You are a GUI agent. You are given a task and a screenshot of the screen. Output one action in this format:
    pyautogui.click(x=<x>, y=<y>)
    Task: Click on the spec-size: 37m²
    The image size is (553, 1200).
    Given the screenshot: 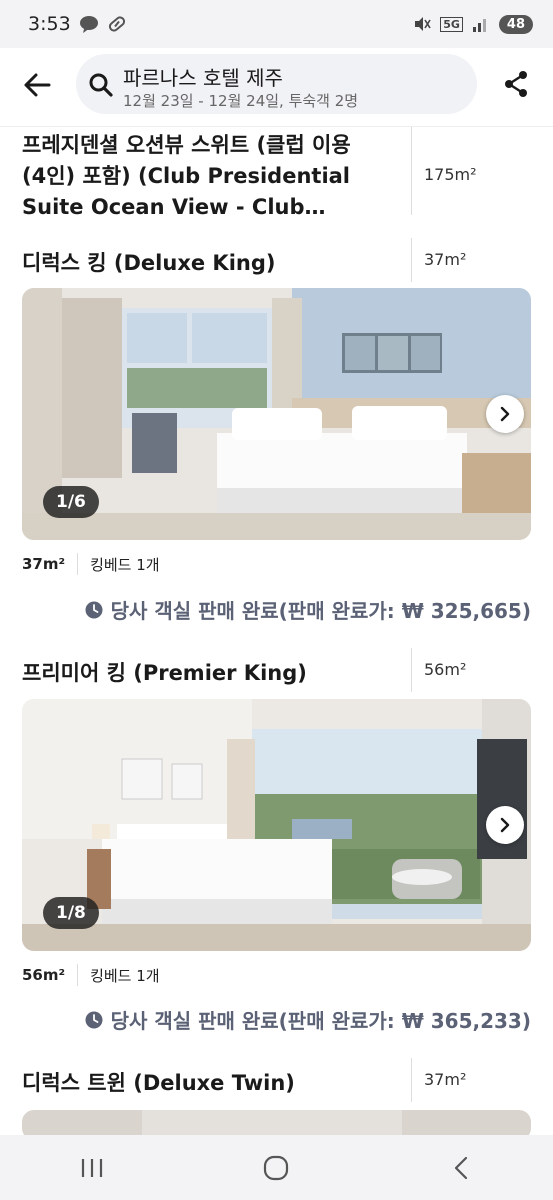 What is the action you would take?
    pyautogui.click(x=44, y=564)
    